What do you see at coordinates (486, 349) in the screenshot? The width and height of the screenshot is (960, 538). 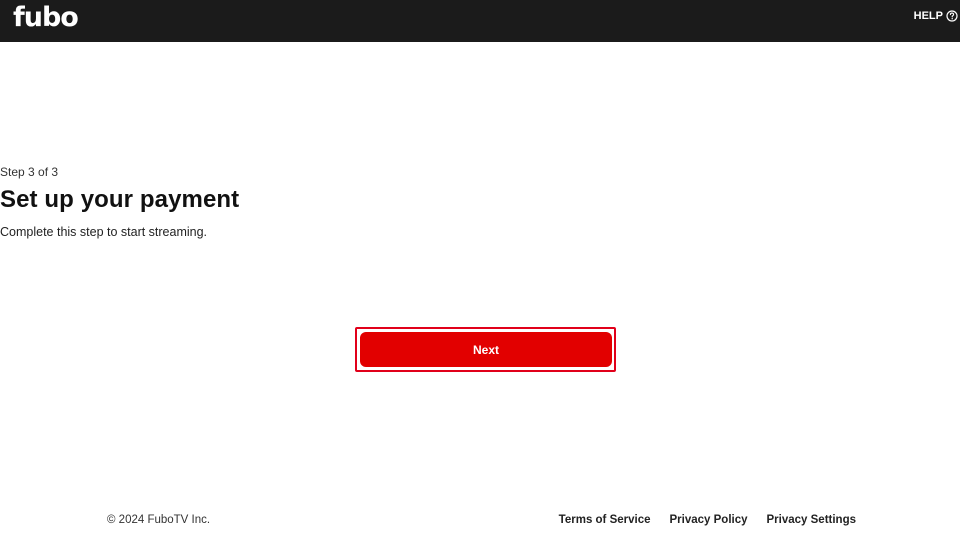 I see `next-button: Next` at bounding box center [486, 349].